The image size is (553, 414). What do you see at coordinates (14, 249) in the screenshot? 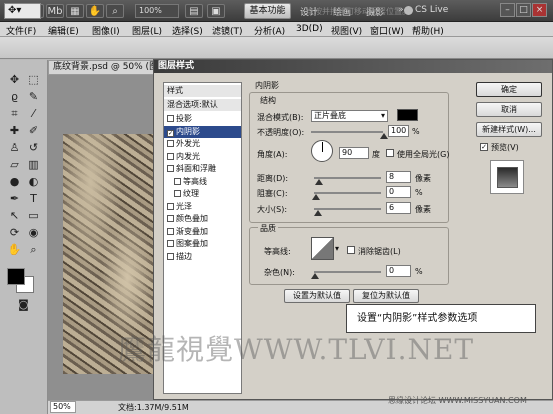
I see `hand-tool-icon: ✋` at bounding box center [14, 249].